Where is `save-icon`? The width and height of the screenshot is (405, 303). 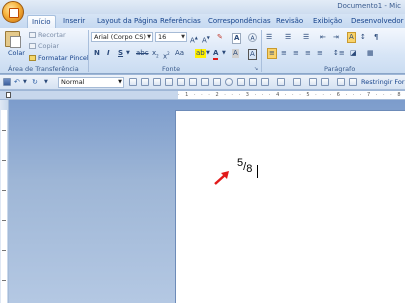 save-icon is located at coordinates (7, 82).